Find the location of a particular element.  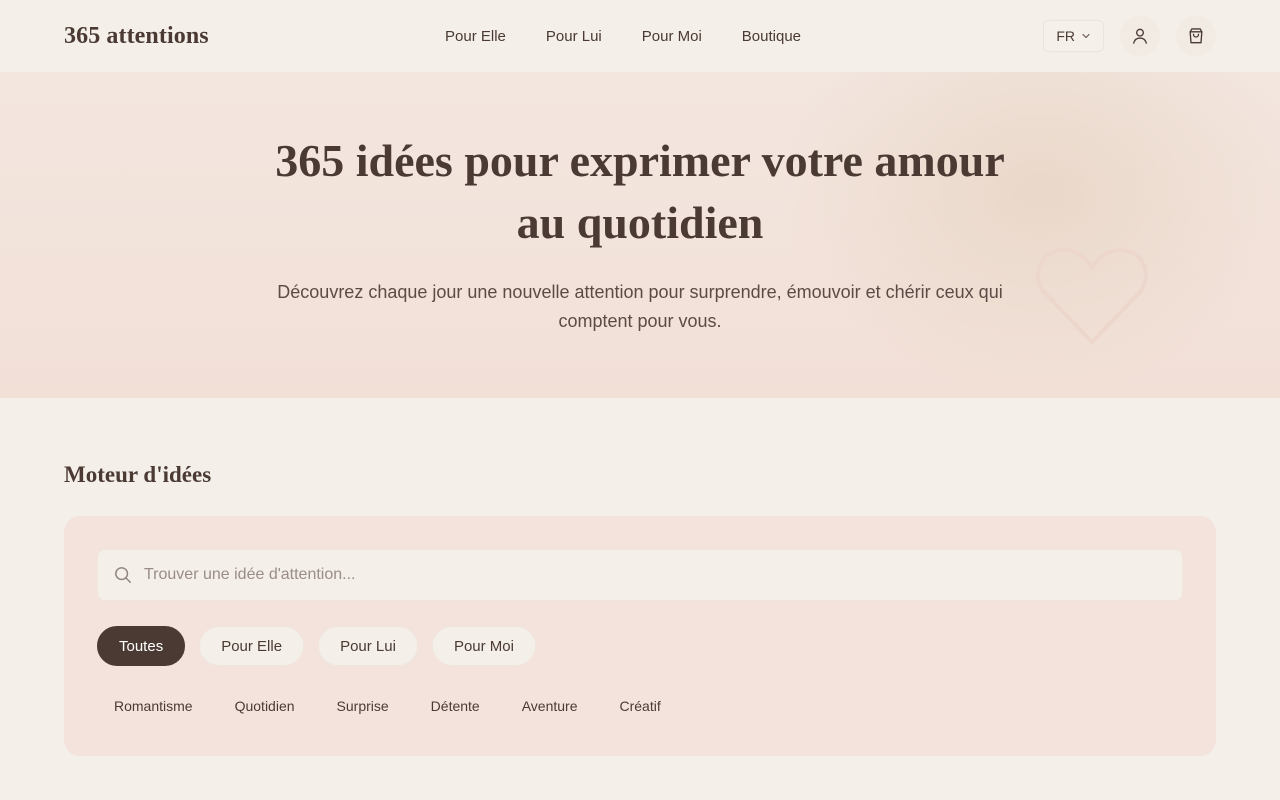

search-icon is located at coordinates (123, 575).